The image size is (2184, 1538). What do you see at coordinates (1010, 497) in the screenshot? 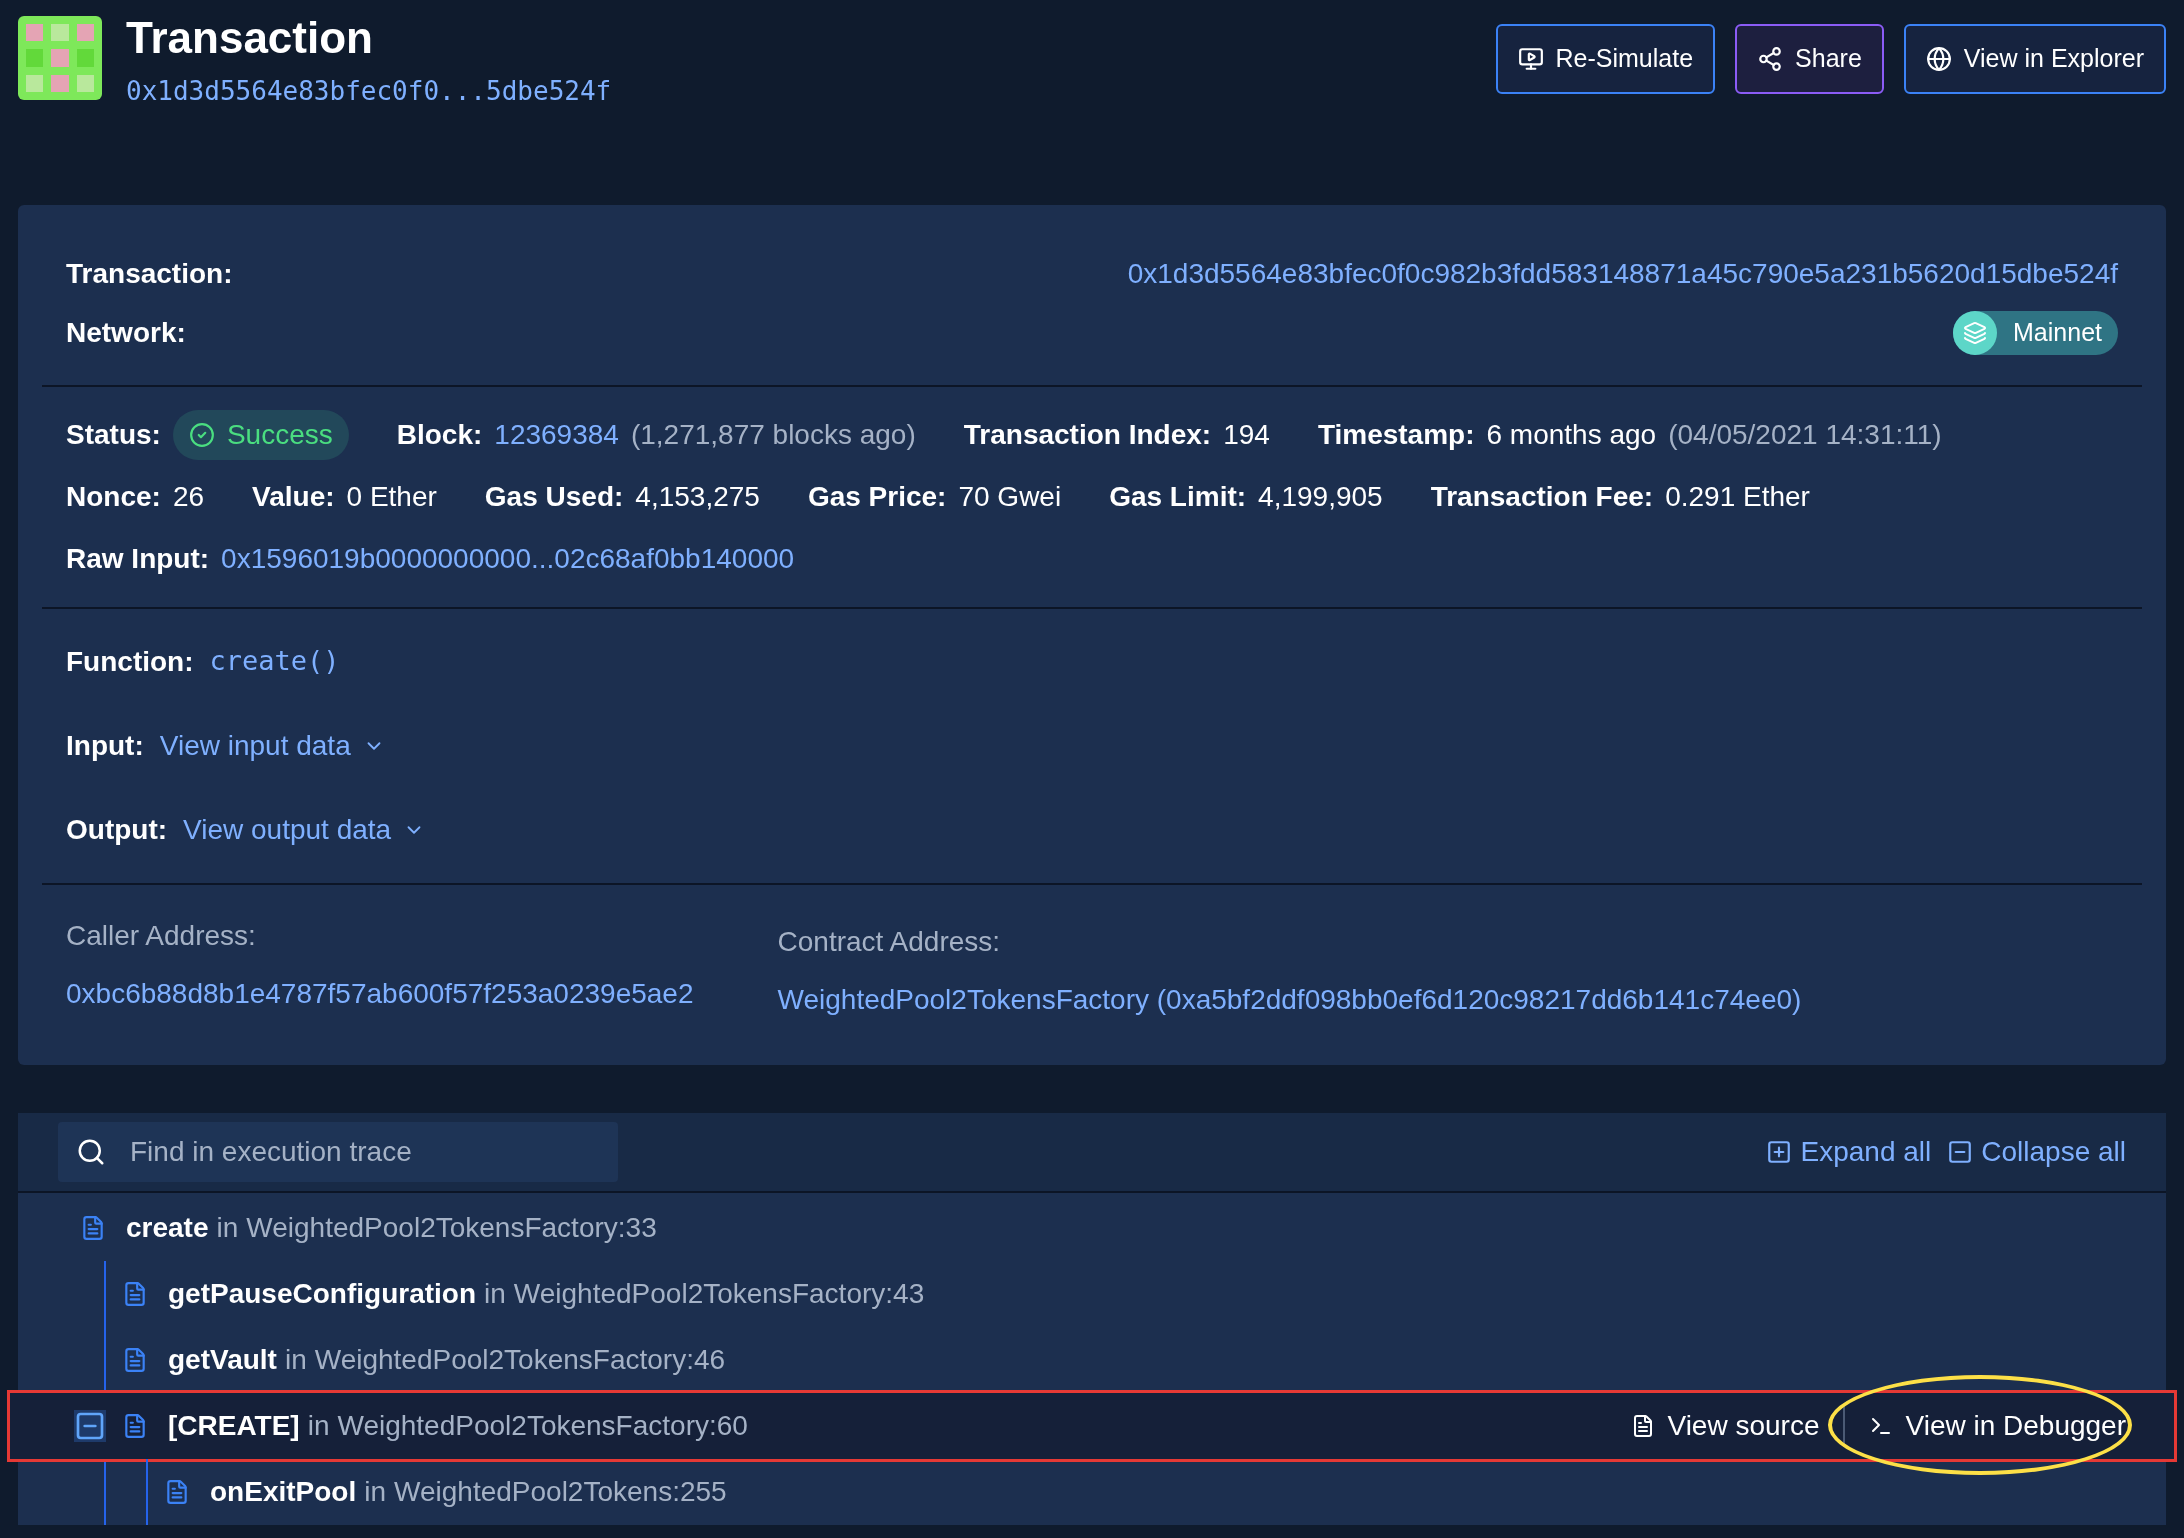
I see `field-value: 70 Gwei` at bounding box center [1010, 497].